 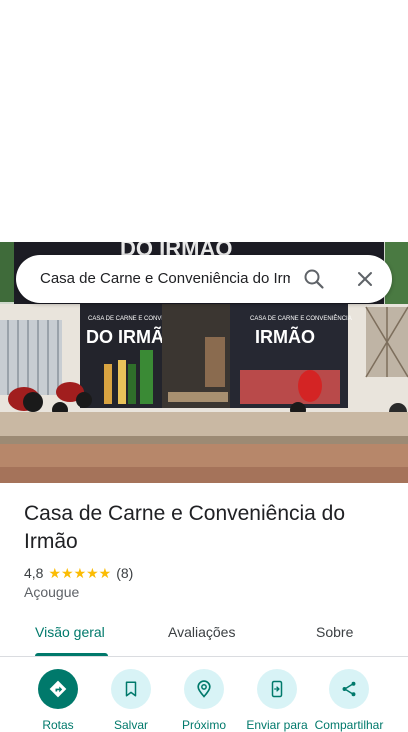 I want to click on place-category: Açougue, so click(x=52, y=592).